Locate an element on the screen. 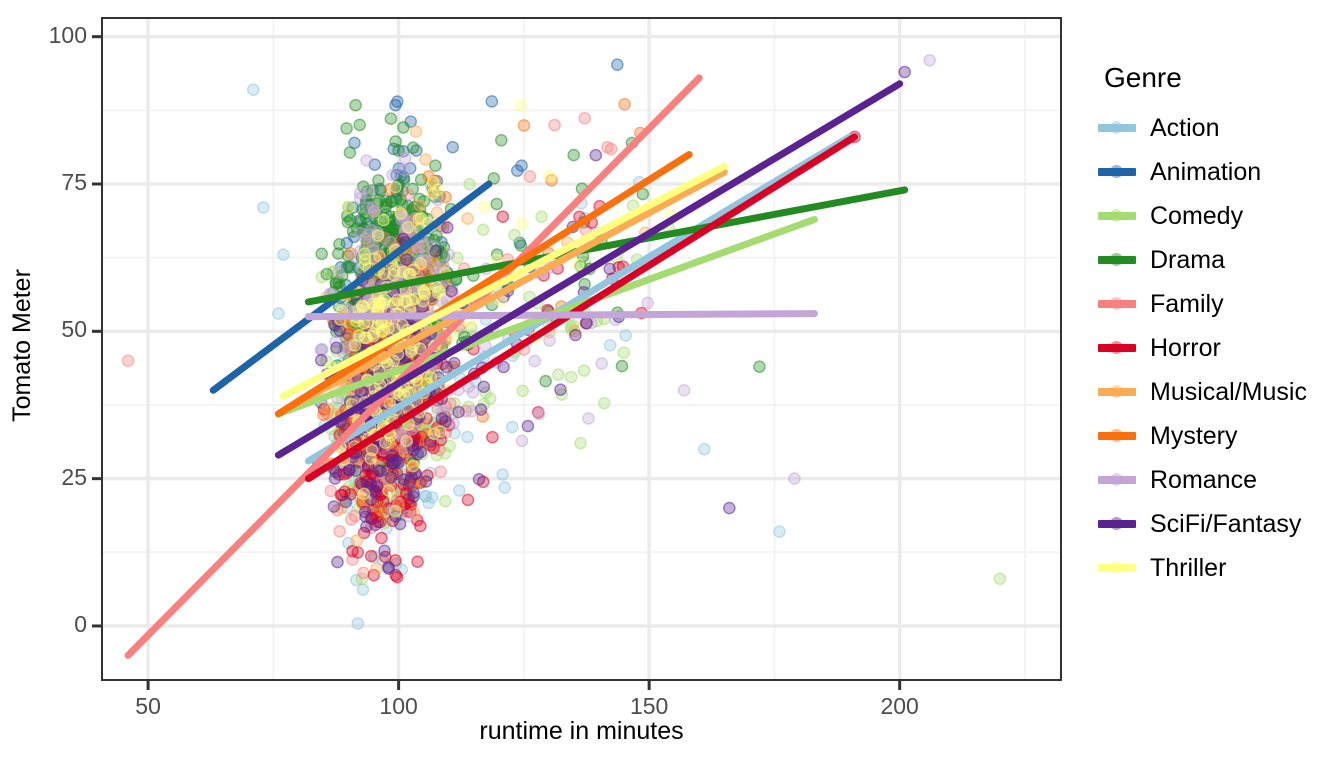 The width and height of the screenshot is (1344, 768). y-tick-label: 50 is located at coordinates (74, 329).